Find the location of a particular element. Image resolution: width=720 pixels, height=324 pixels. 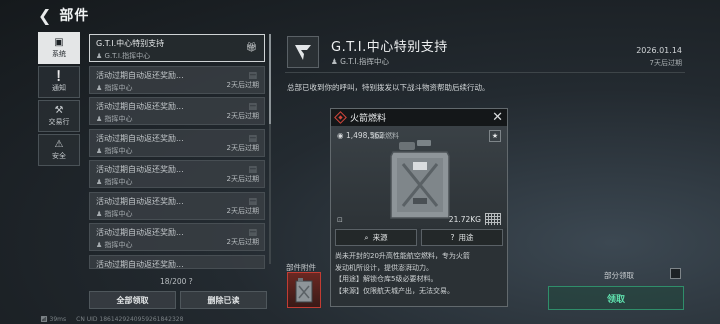

divider is located at coordinates (485, 72).